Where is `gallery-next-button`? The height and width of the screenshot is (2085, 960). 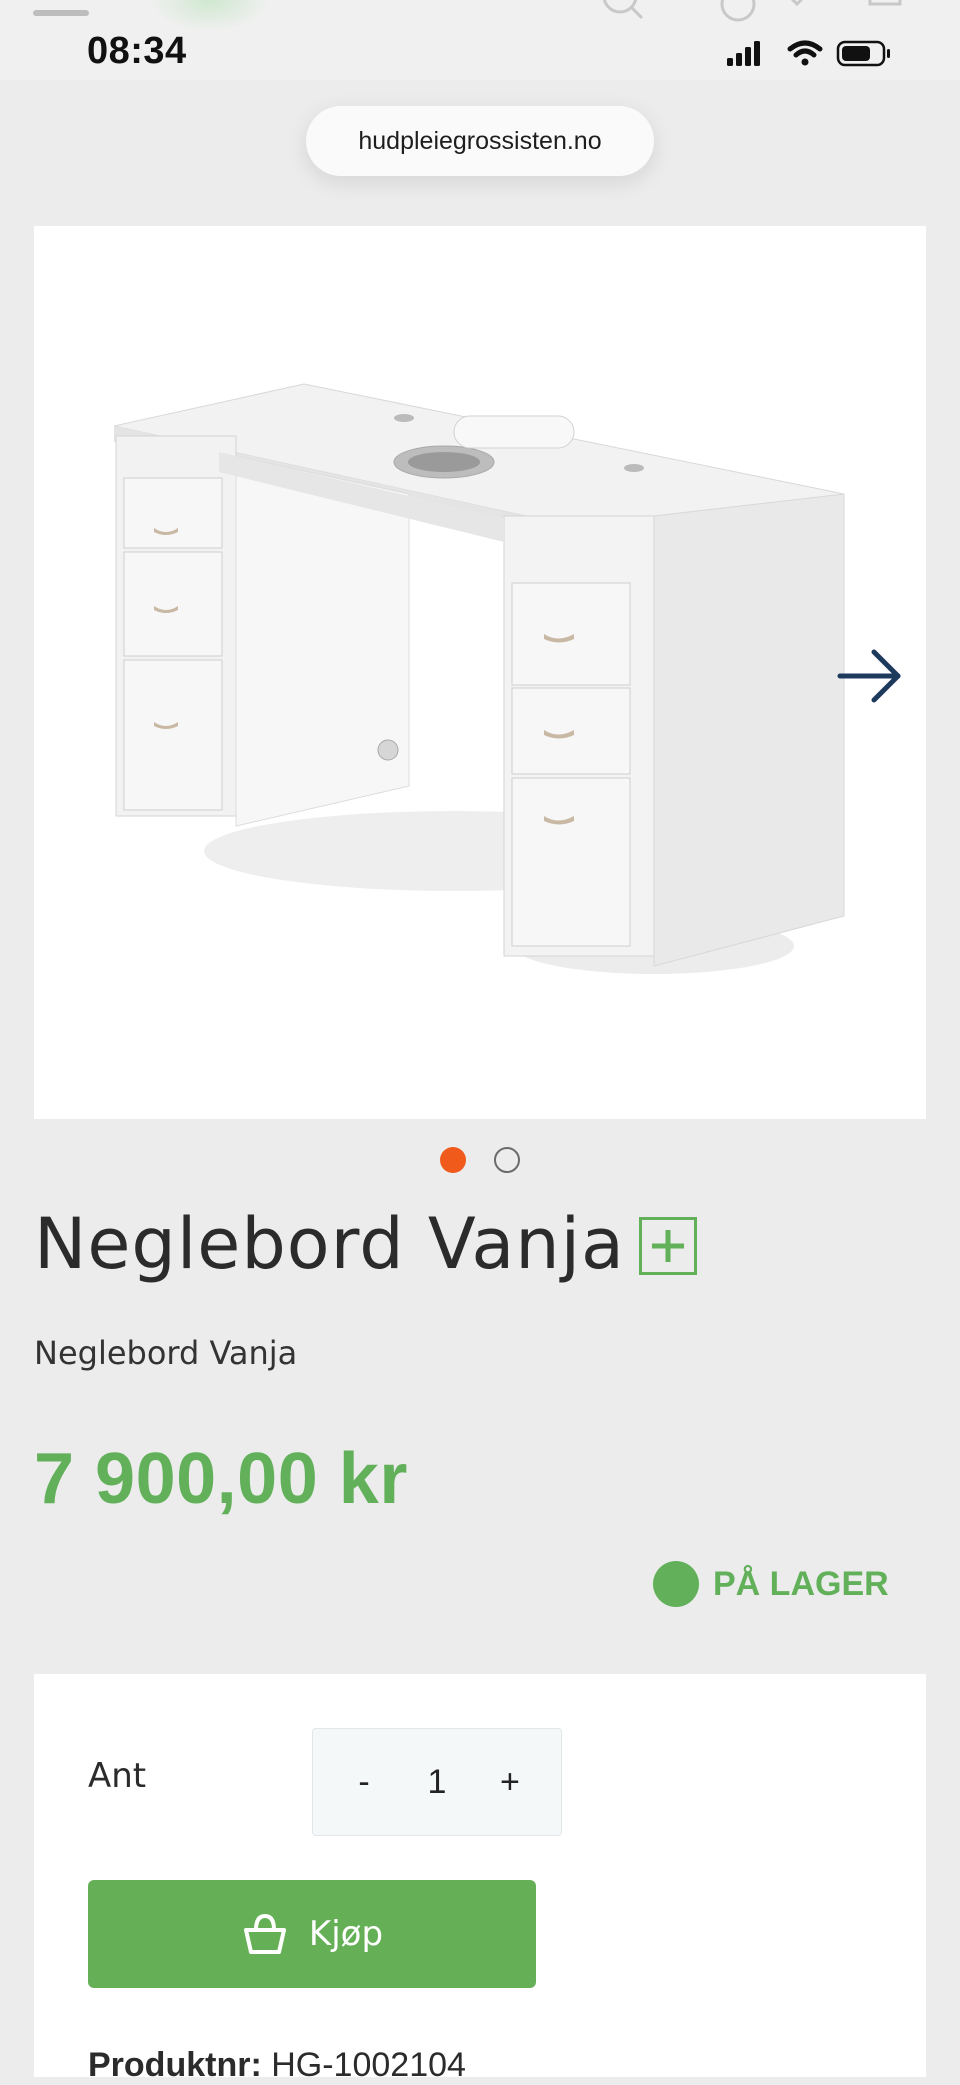 gallery-next-button is located at coordinates (870, 676).